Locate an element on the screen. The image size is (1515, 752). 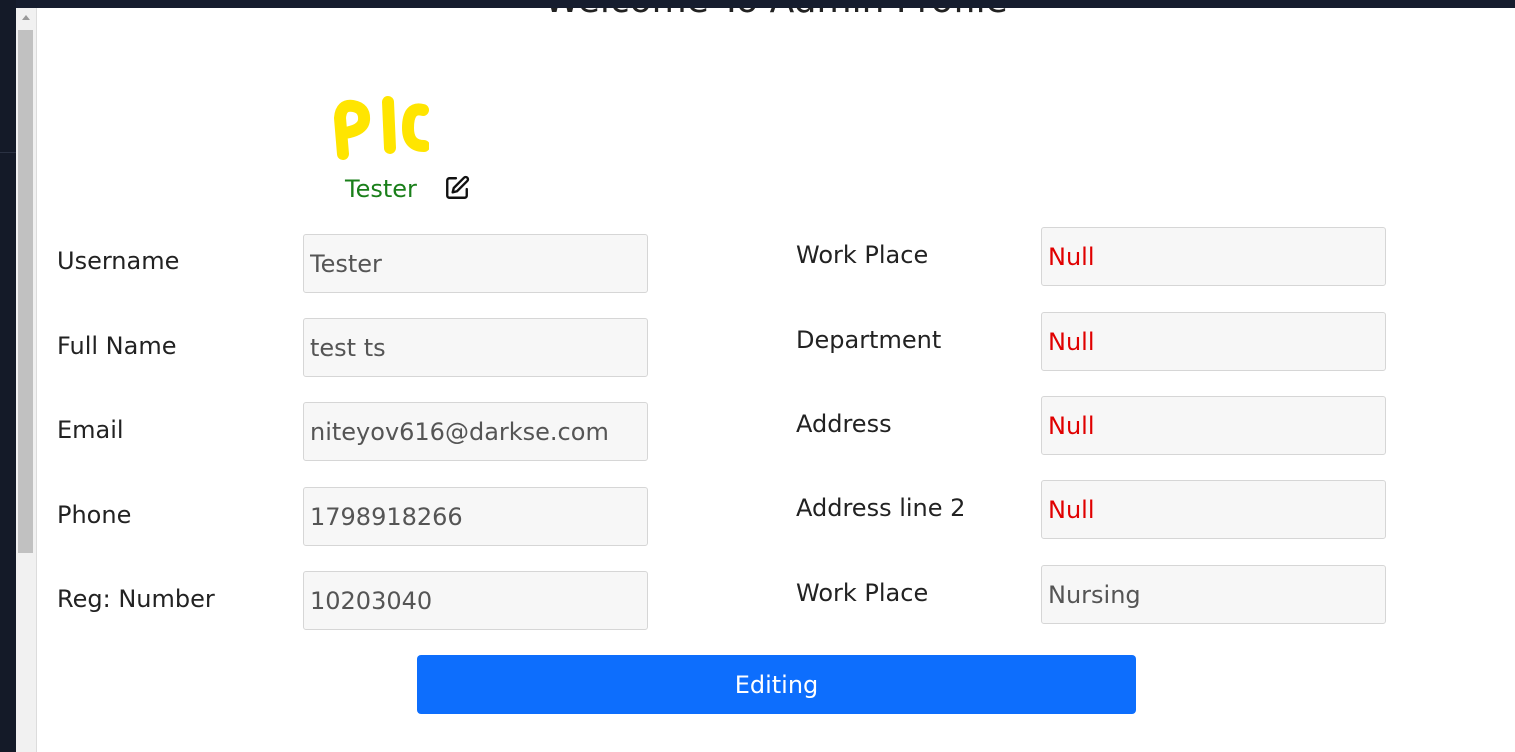
address-line-2-field is located at coordinates (1213, 509).